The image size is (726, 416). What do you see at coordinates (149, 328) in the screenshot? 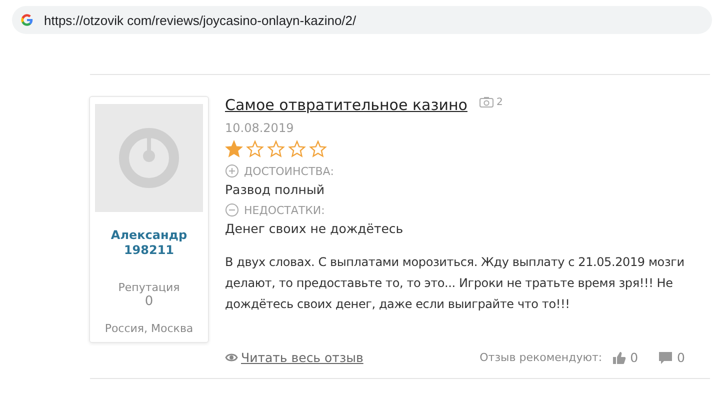
I see `author-location: Россия, Москва` at bounding box center [149, 328].